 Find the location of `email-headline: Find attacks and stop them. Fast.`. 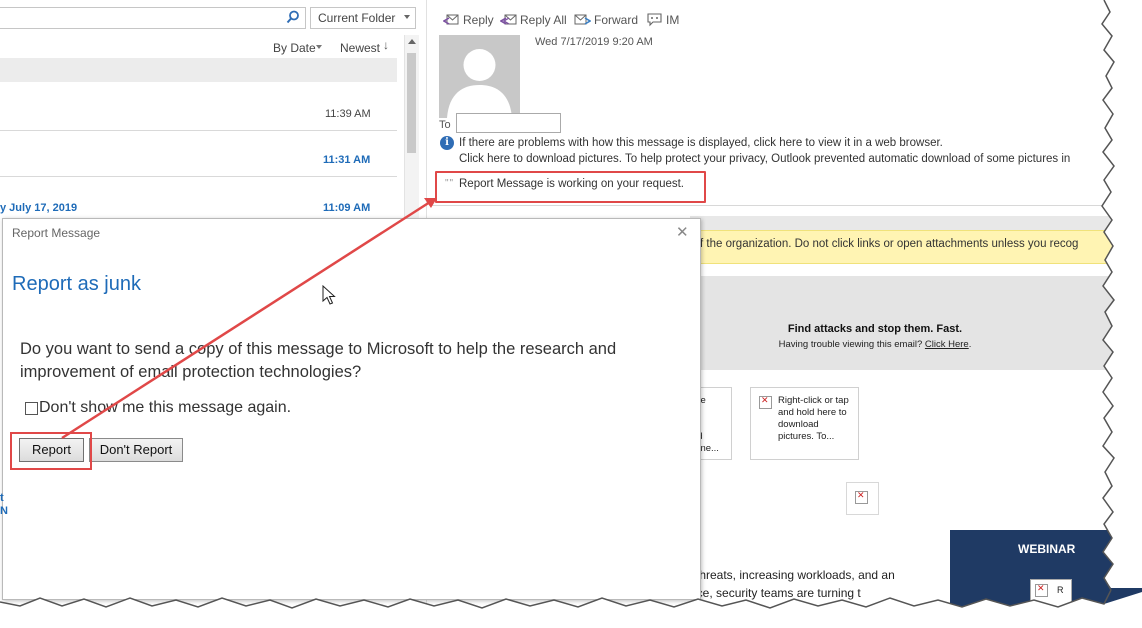

email-headline: Find attacks and stop them. Fast. is located at coordinates (875, 329).